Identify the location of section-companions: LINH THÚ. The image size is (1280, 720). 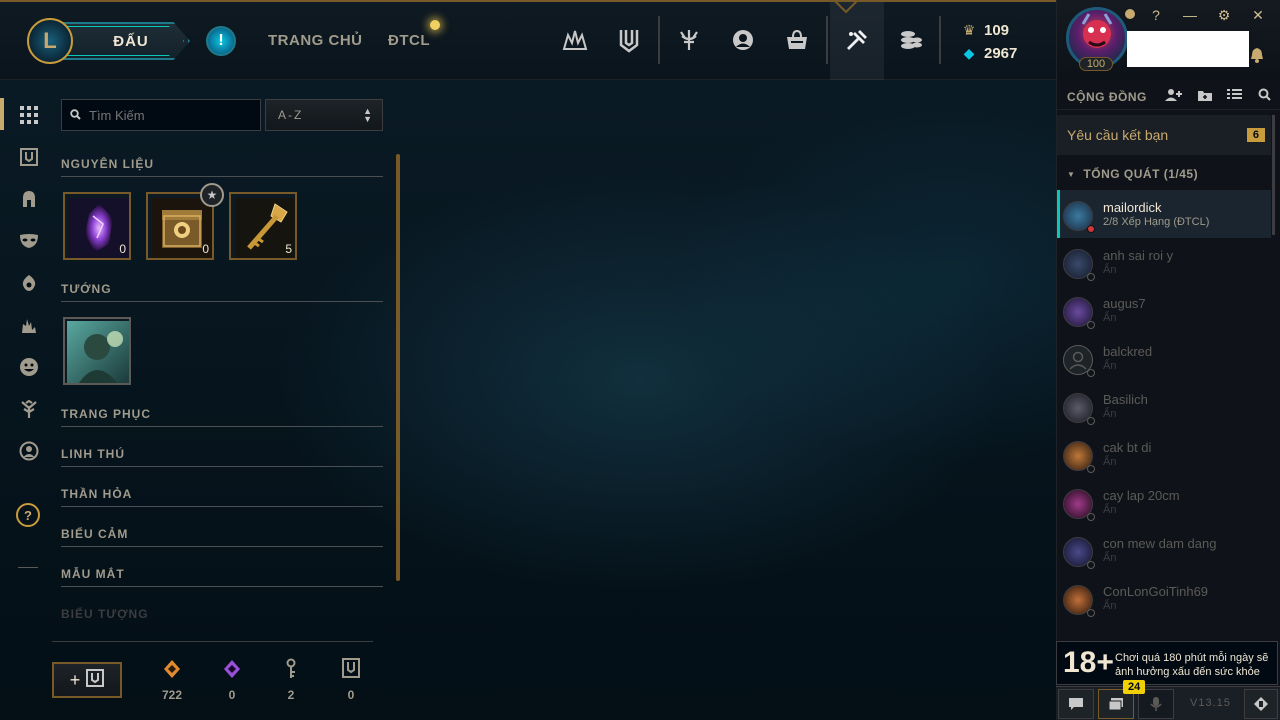
(222, 457).